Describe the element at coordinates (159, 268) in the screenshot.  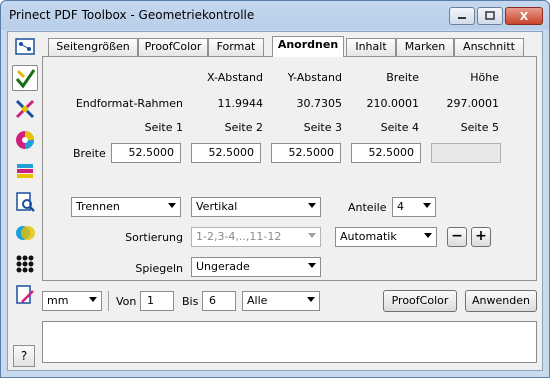
I see `spiegeln-label: Spiegeln` at that location.